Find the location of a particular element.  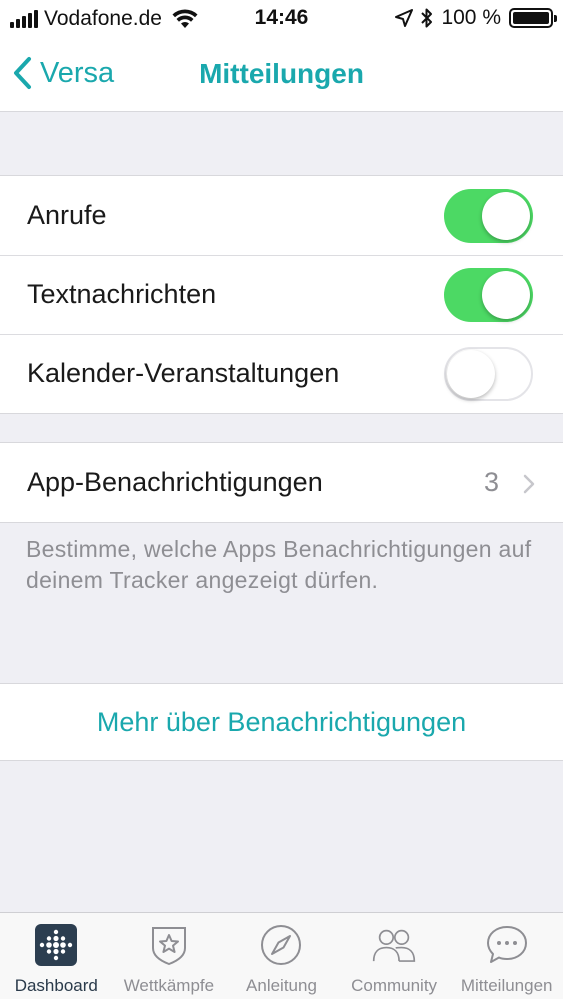

row-calendar-events: Kalender-Veranstaltungen is located at coordinates (281, 373).